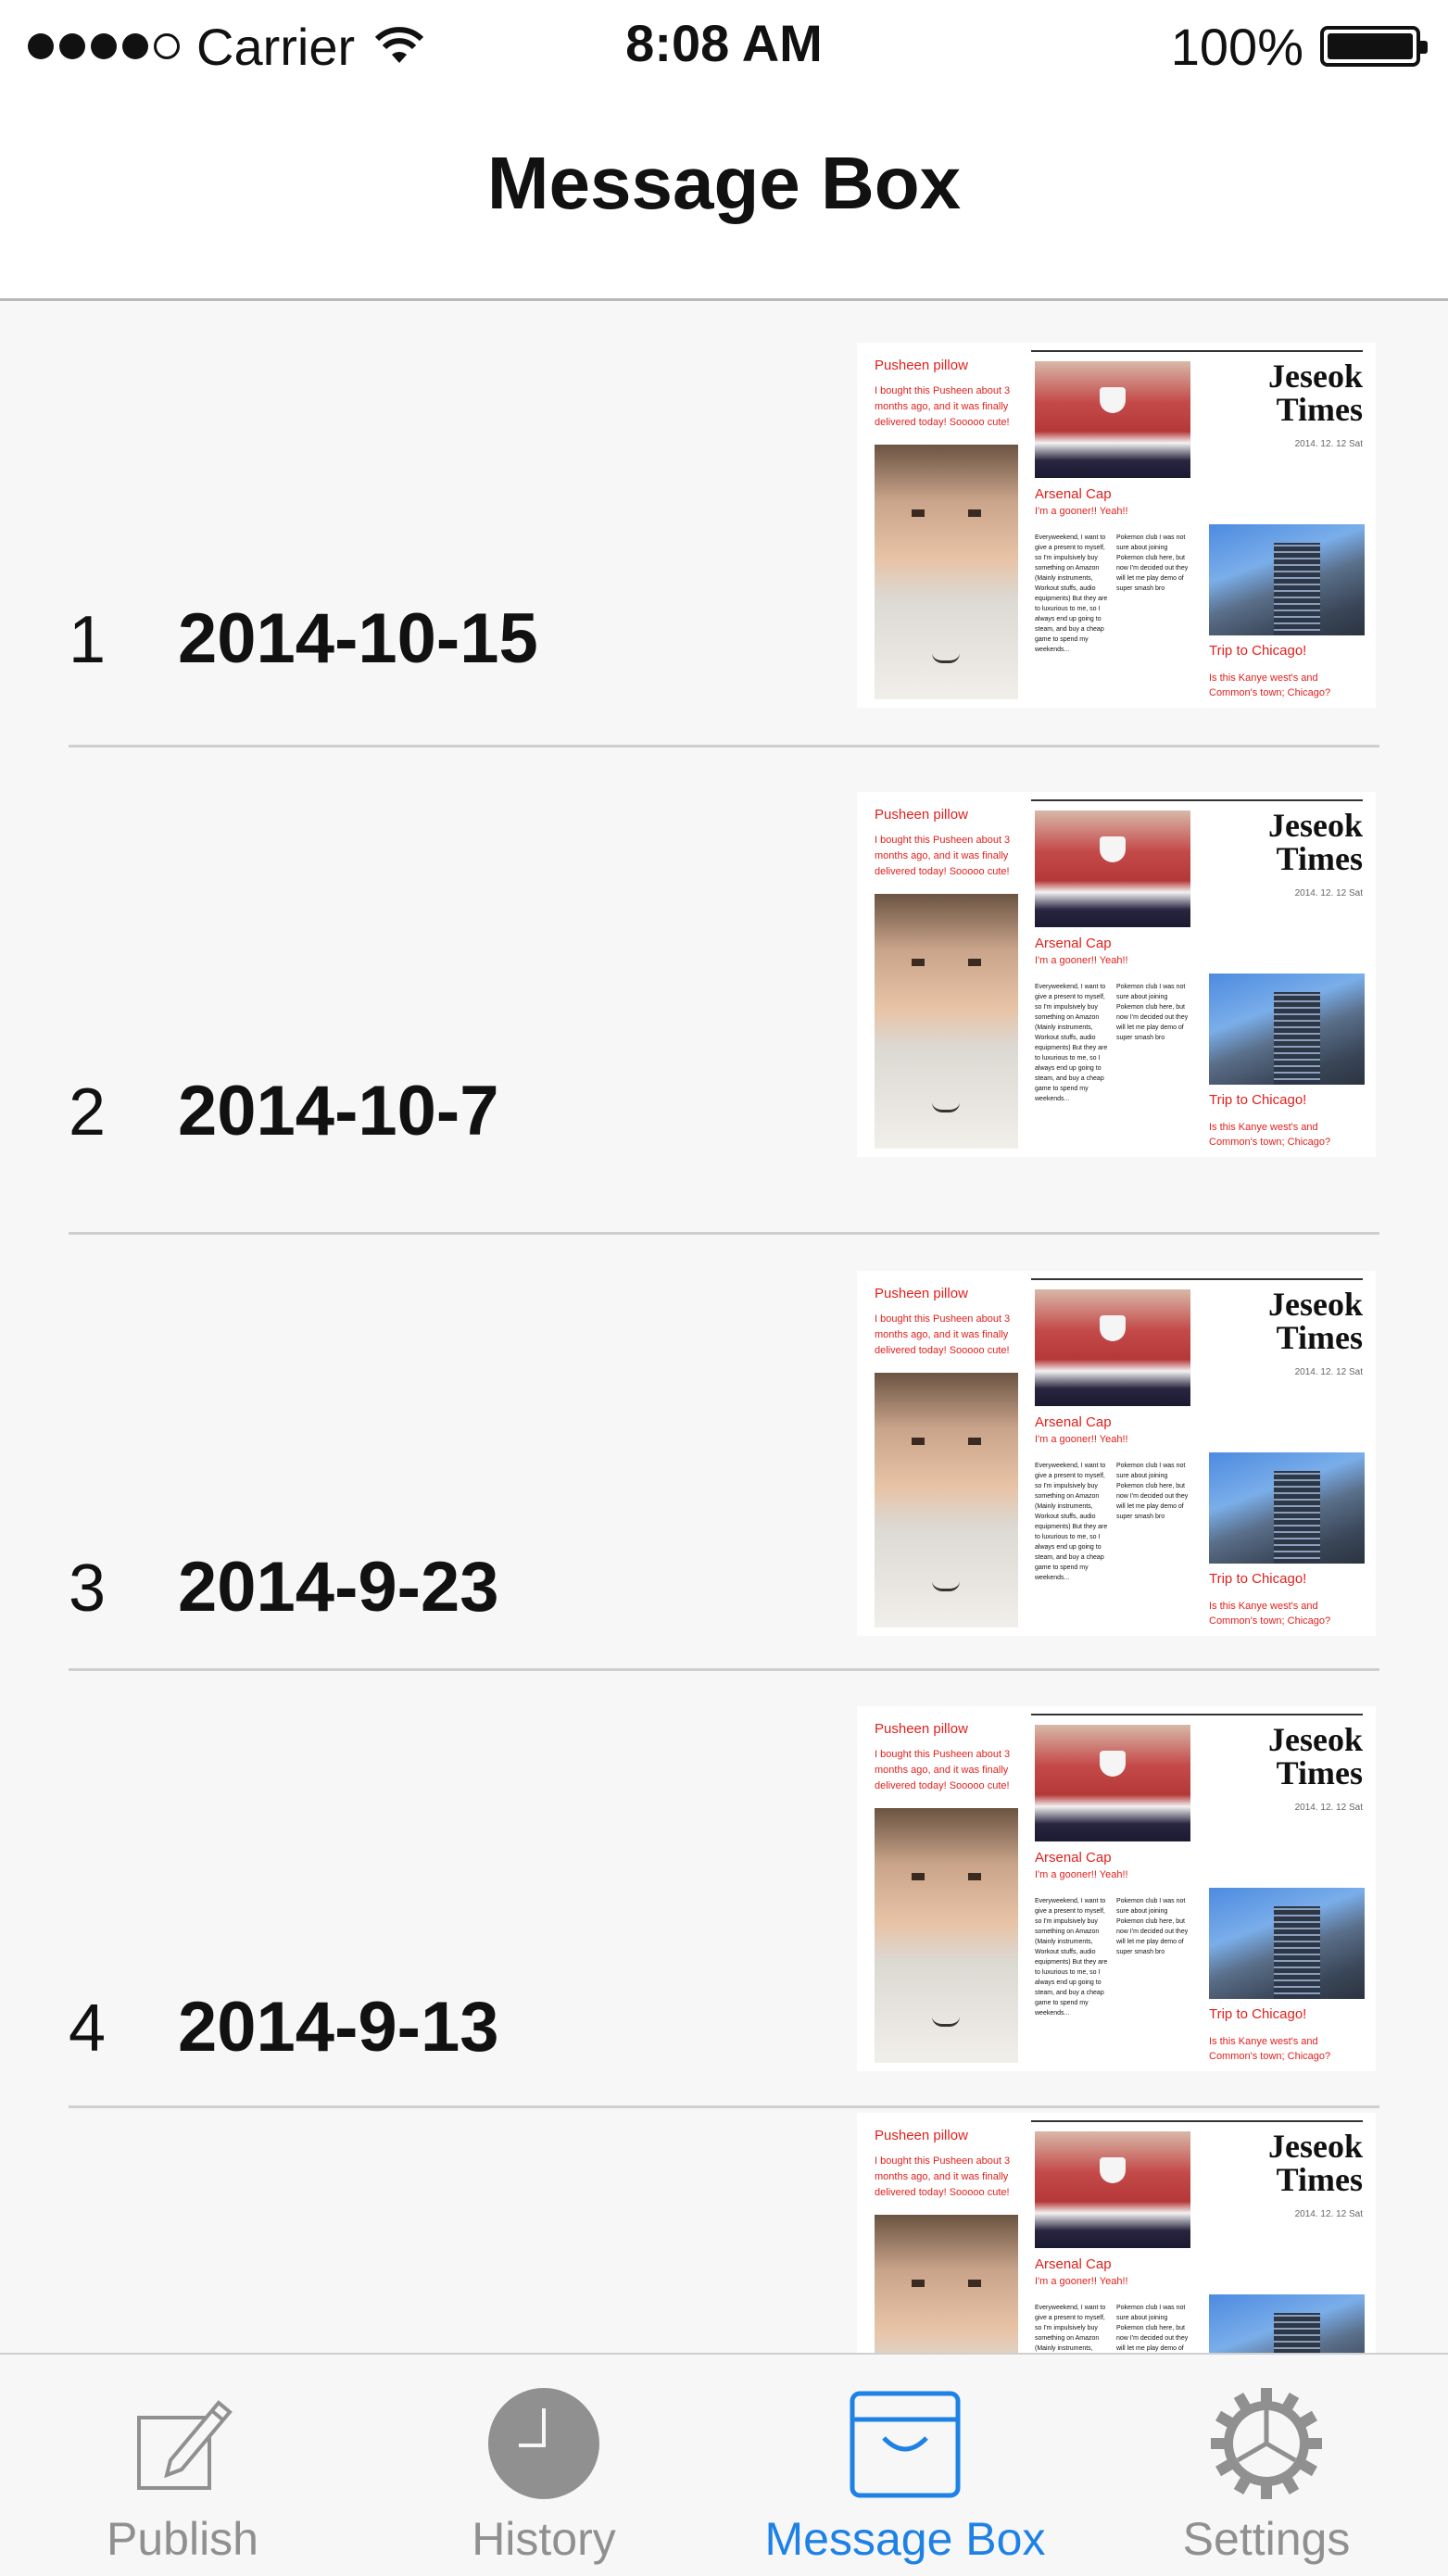 Image resolution: width=1448 pixels, height=2576 pixels. Describe the element at coordinates (905, 2539) in the screenshot. I see `tab-label: Message Box` at that location.